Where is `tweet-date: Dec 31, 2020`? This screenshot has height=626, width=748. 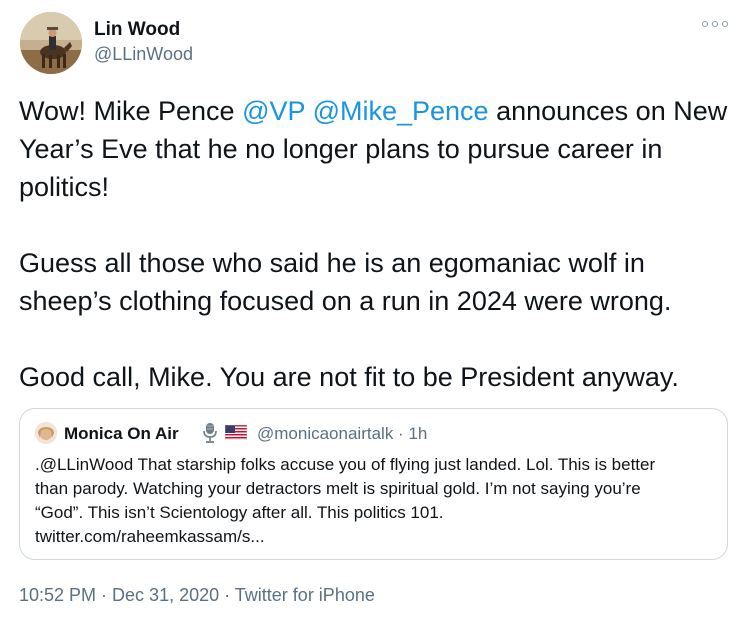 tweet-date: Dec 31, 2020 is located at coordinates (165, 595).